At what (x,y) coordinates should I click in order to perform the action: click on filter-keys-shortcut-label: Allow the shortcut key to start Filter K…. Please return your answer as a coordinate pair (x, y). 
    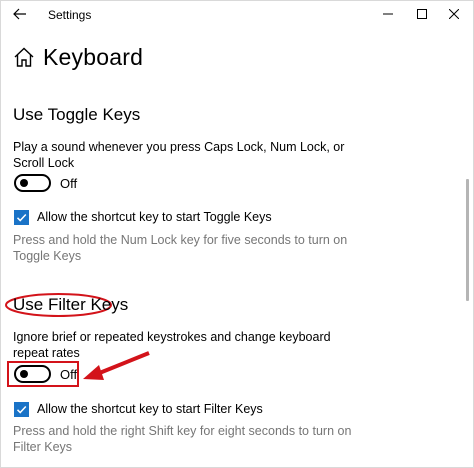
    Looking at the image, I should click on (150, 409).